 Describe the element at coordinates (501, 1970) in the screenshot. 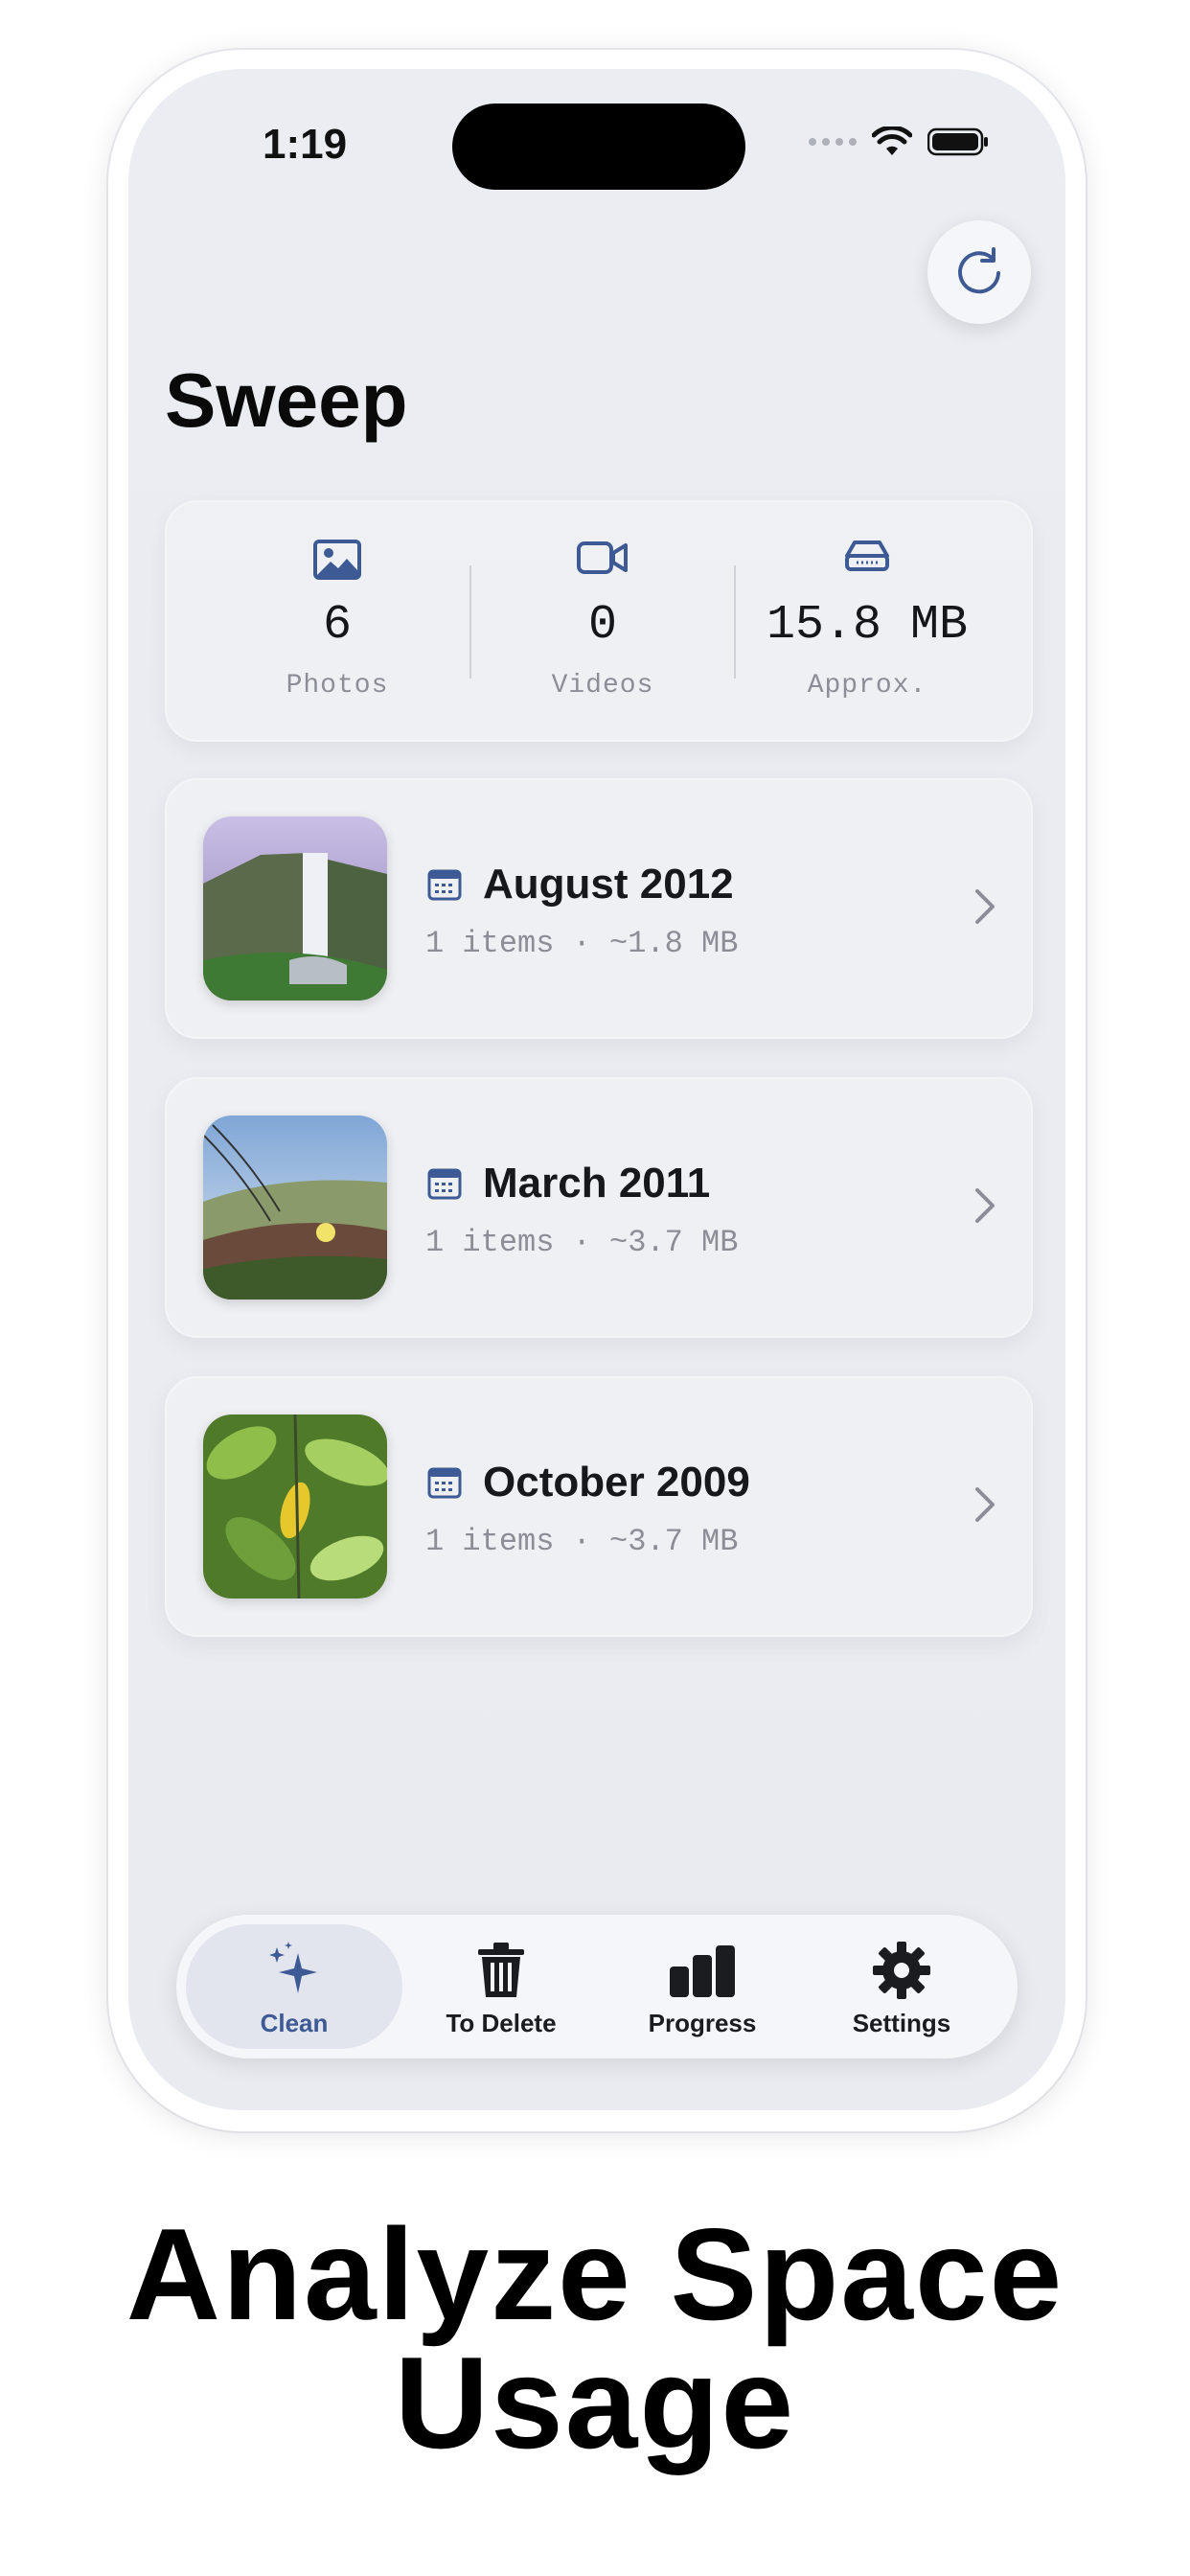

I see `trash-icon` at that location.